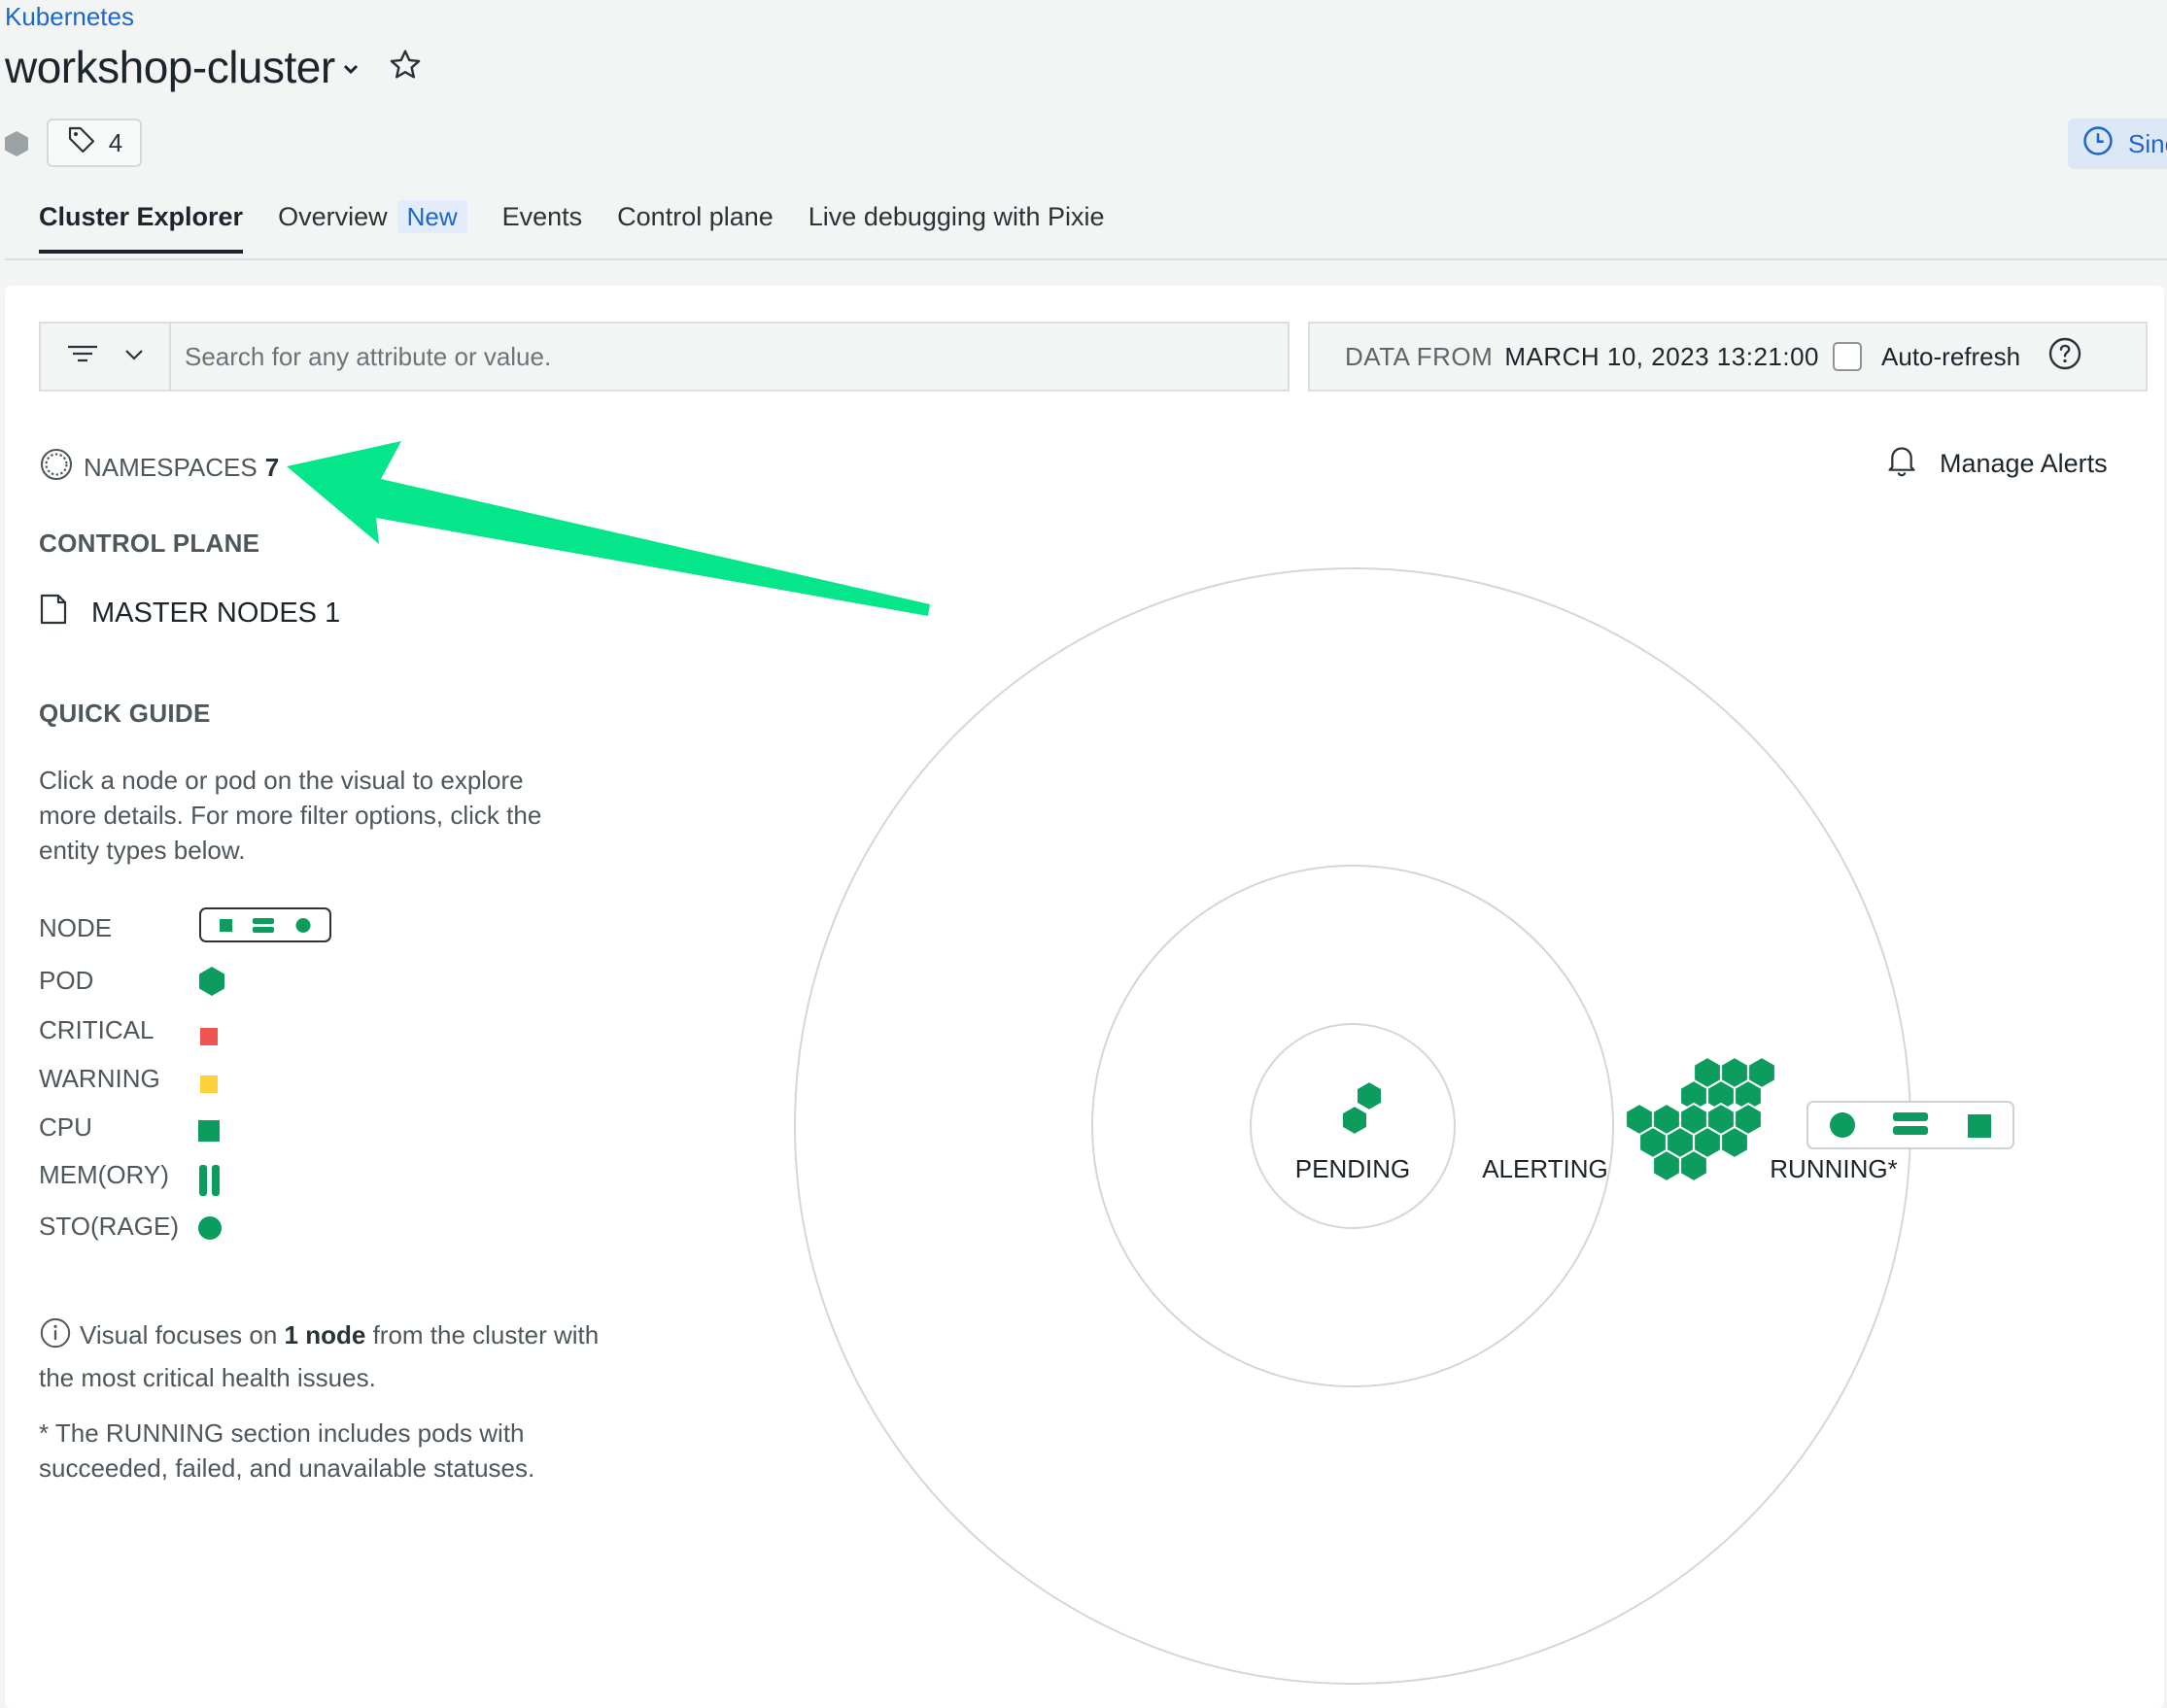  I want to click on auto-refresh-label: Auto-refresh, so click(1950, 357).